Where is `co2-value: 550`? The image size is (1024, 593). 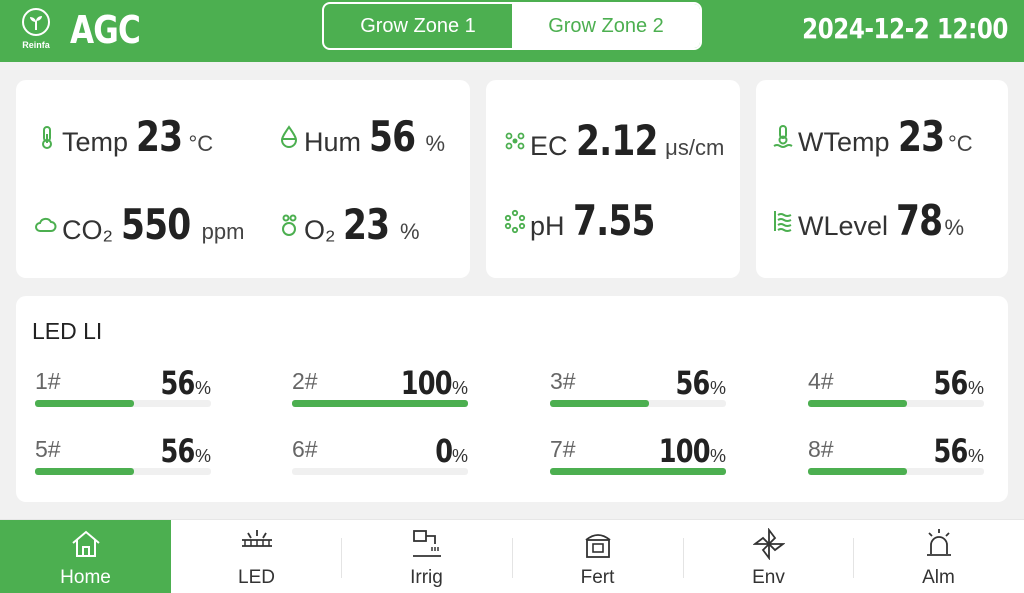
co2-value: 550 is located at coordinates (155, 224).